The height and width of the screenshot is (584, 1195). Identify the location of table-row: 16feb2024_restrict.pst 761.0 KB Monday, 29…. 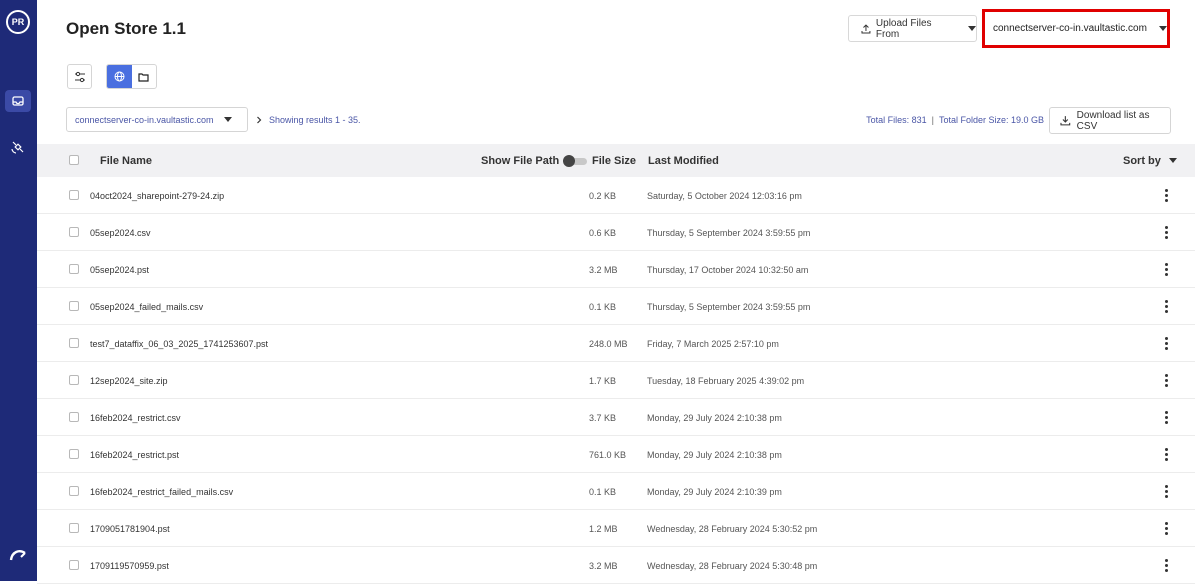
(616, 454).